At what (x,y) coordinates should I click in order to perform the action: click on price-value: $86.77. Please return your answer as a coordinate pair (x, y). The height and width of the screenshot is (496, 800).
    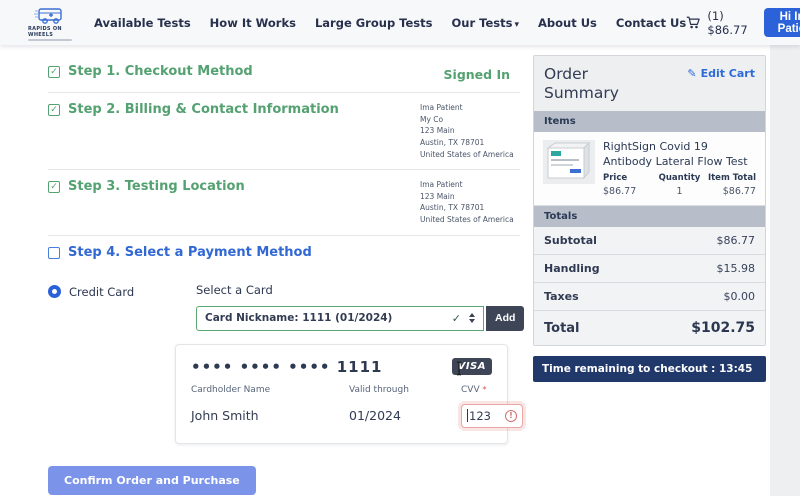
    Looking at the image, I should click on (620, 192).